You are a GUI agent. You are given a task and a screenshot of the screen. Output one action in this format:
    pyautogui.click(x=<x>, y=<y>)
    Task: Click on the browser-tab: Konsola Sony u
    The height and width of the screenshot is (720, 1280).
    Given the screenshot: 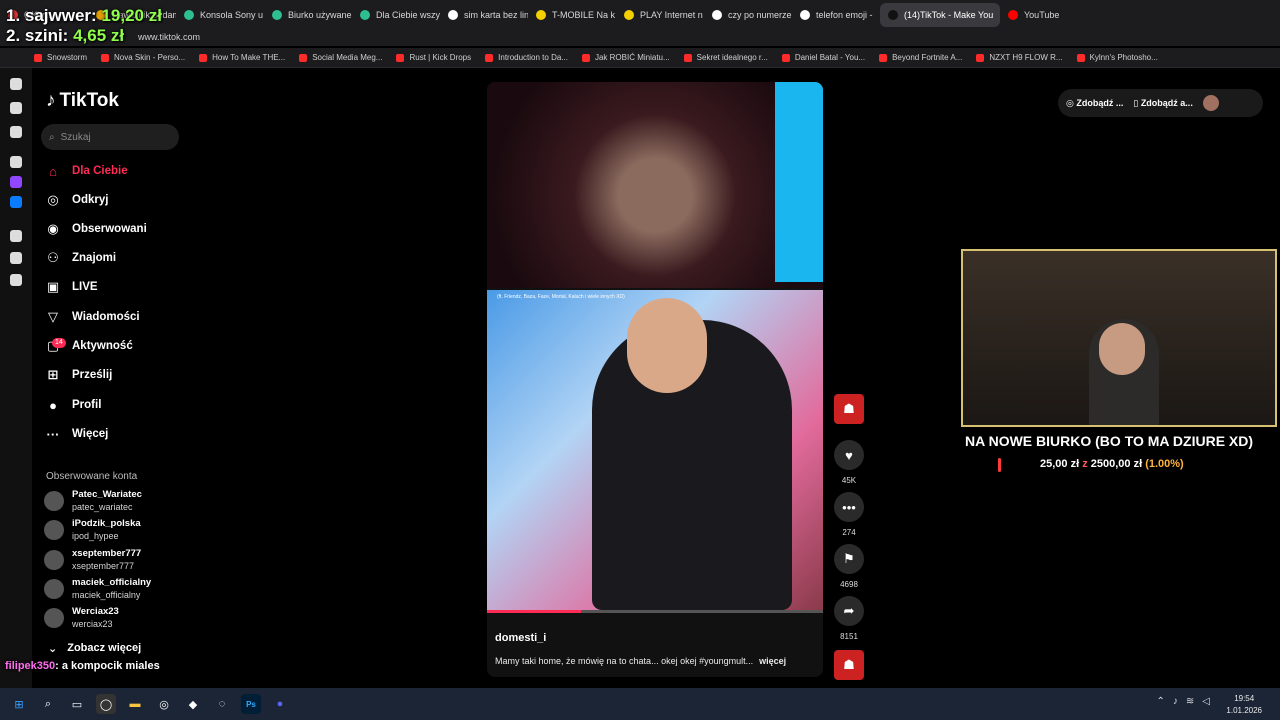 What is the action you would take?
    pyautogui.click(x=220, y=15)
    